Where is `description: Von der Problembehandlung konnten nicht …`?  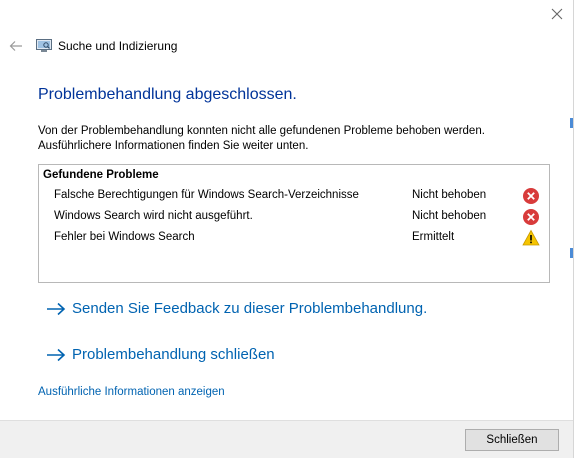 description: Von der Problembehandlung konnten nicht … is located at coordinates (293, 139).